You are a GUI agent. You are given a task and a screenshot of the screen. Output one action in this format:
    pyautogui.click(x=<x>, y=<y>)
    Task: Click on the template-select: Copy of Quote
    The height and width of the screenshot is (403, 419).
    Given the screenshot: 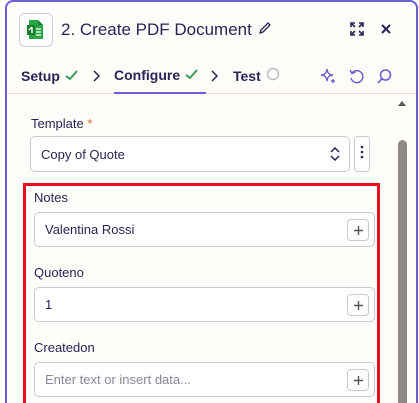 What is the action you would take?
    pyautogui.click(x=190, y=154)
    